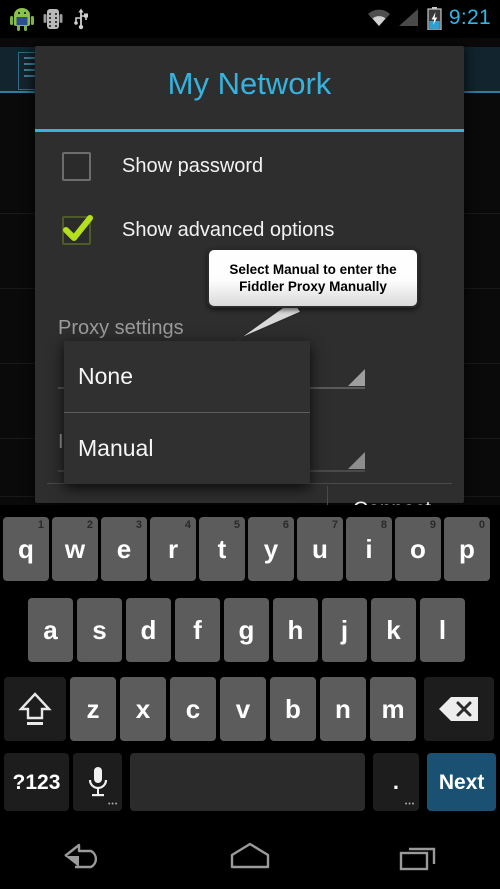 The image size is (500, 889). What do you see at coordinates (434, 18) in the screenshot?
I see `battery-charging-icon` at bounding box center [434, 18].